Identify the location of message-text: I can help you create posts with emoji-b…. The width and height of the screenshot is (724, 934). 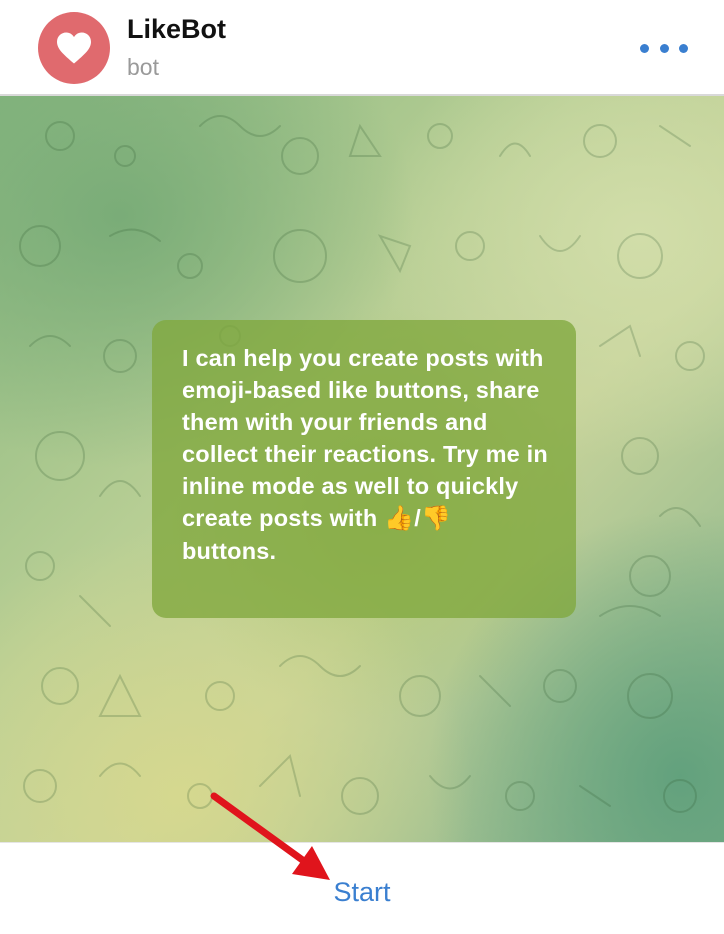
(365, 438).